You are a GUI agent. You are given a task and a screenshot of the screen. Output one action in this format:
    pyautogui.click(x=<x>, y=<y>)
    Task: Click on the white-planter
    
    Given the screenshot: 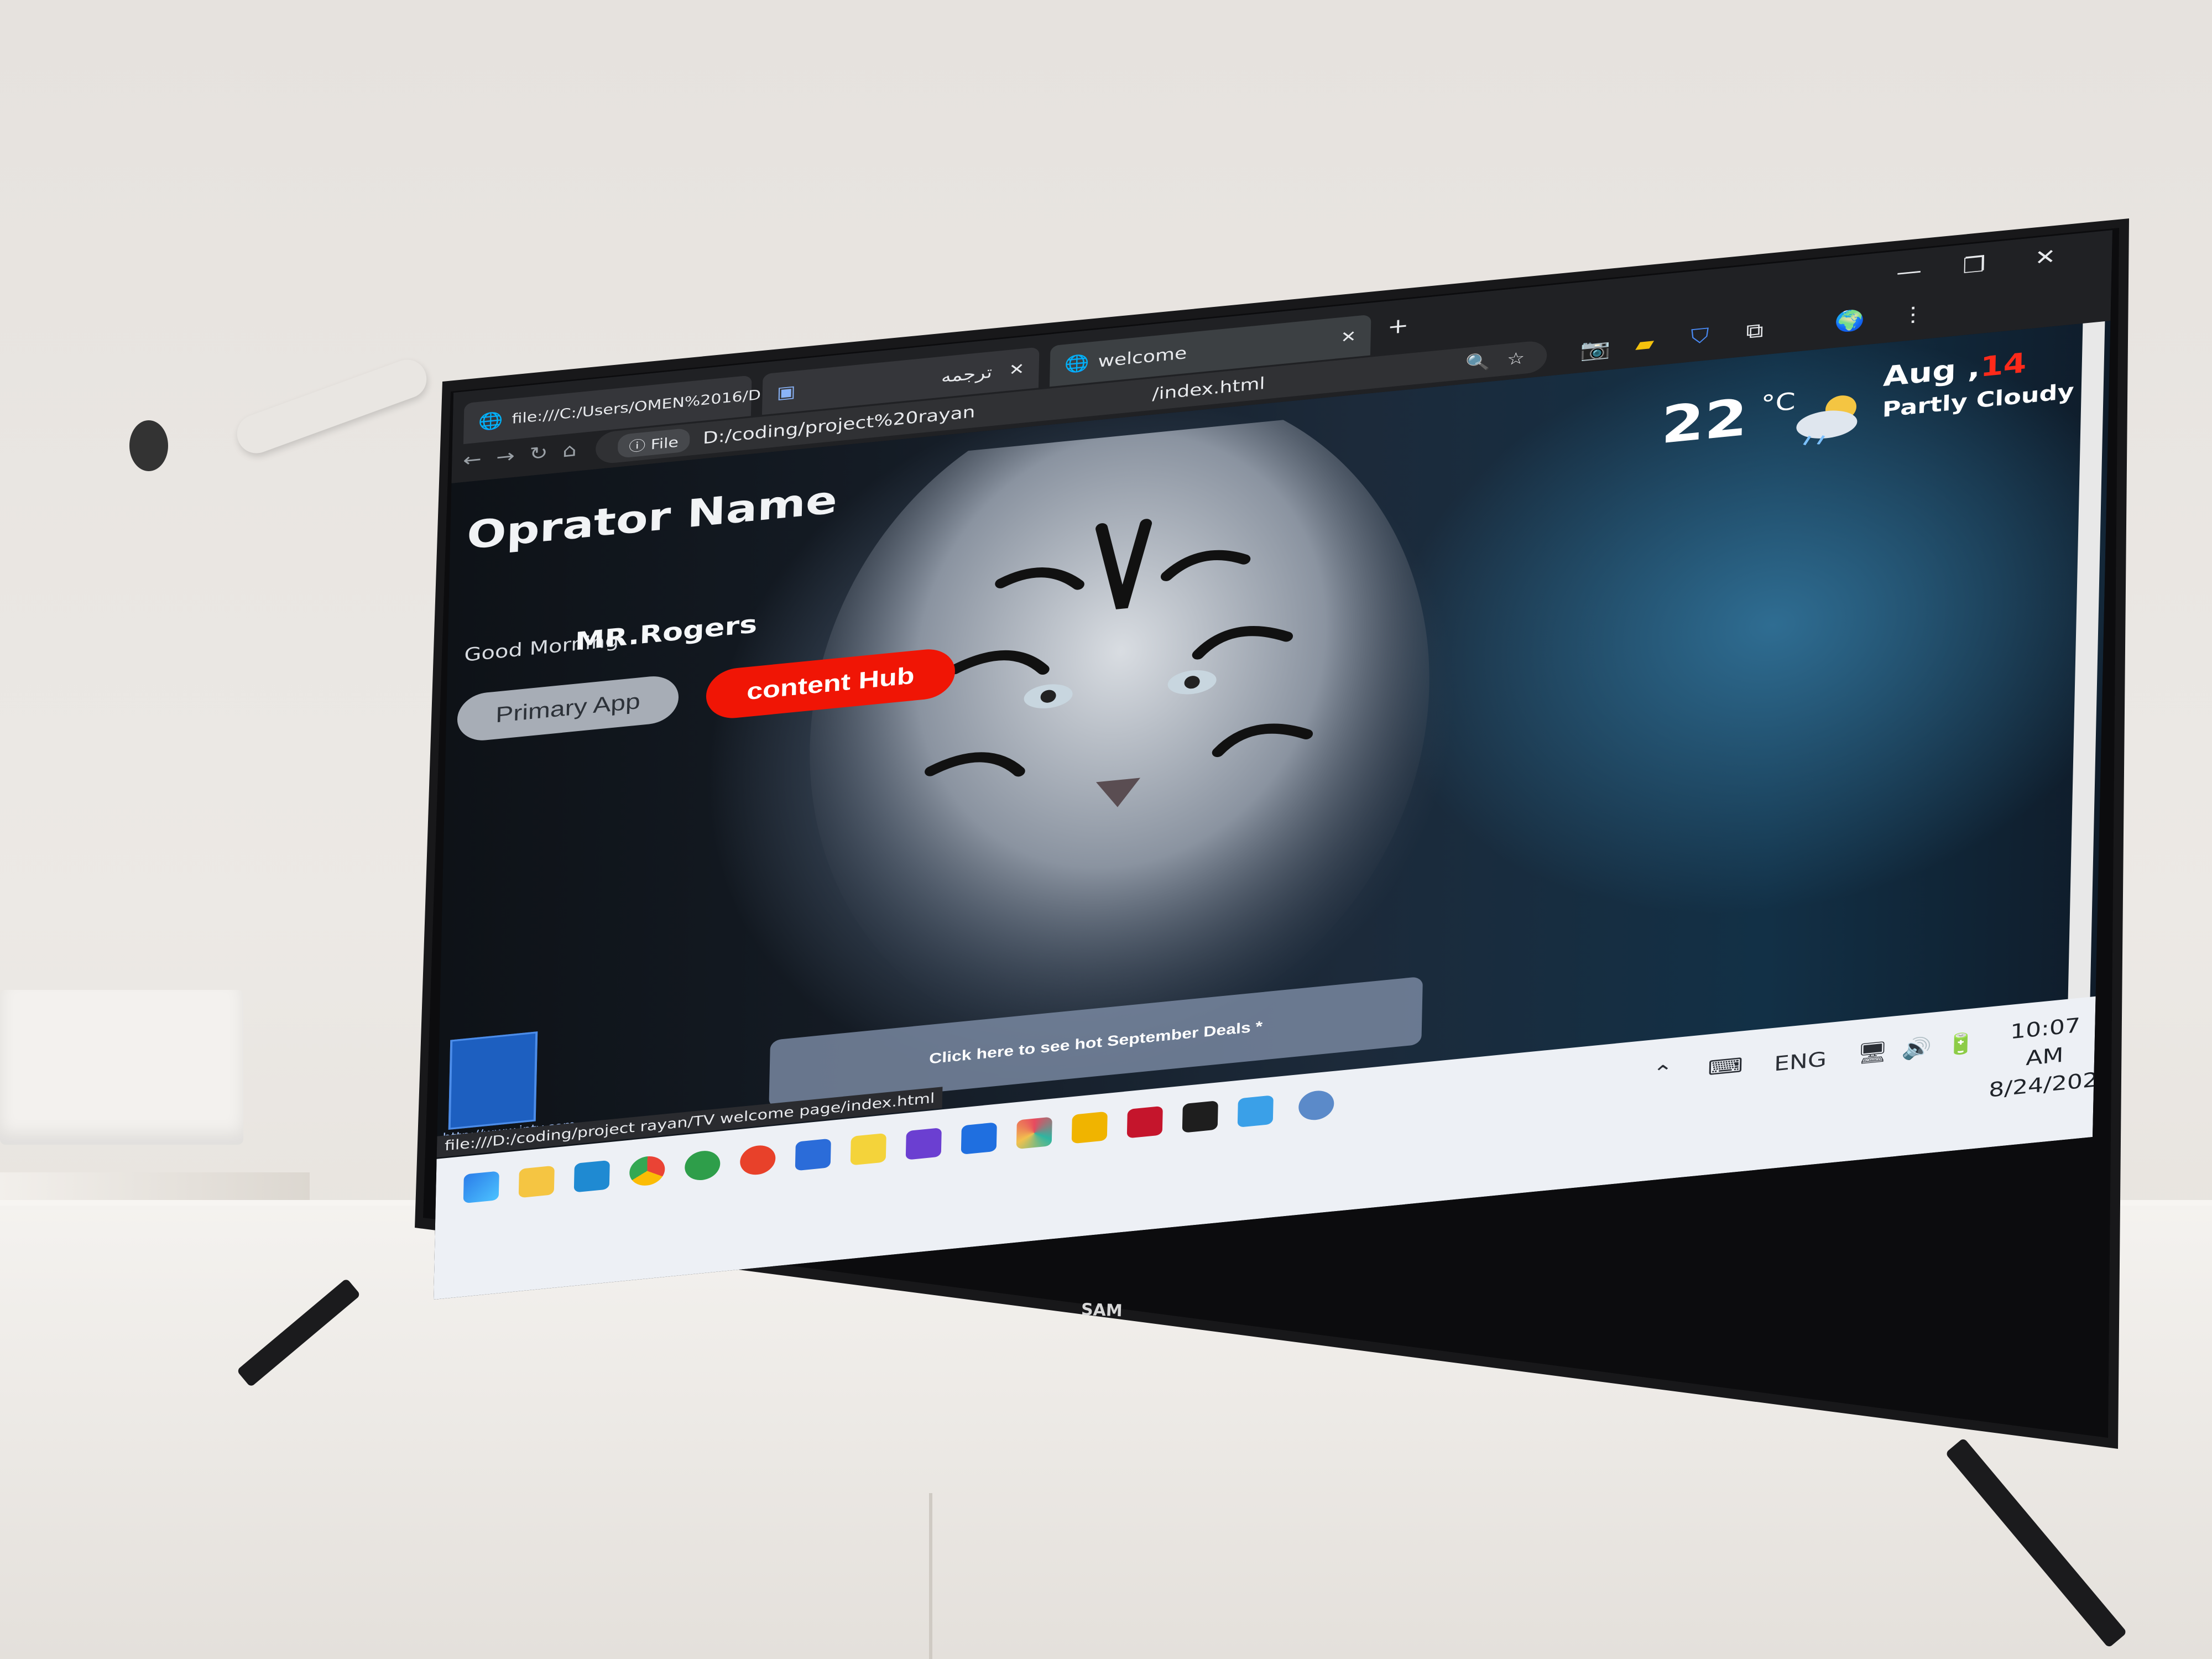 What is the action you would take?
    pyautogui.click(x=122, y=1067)
    